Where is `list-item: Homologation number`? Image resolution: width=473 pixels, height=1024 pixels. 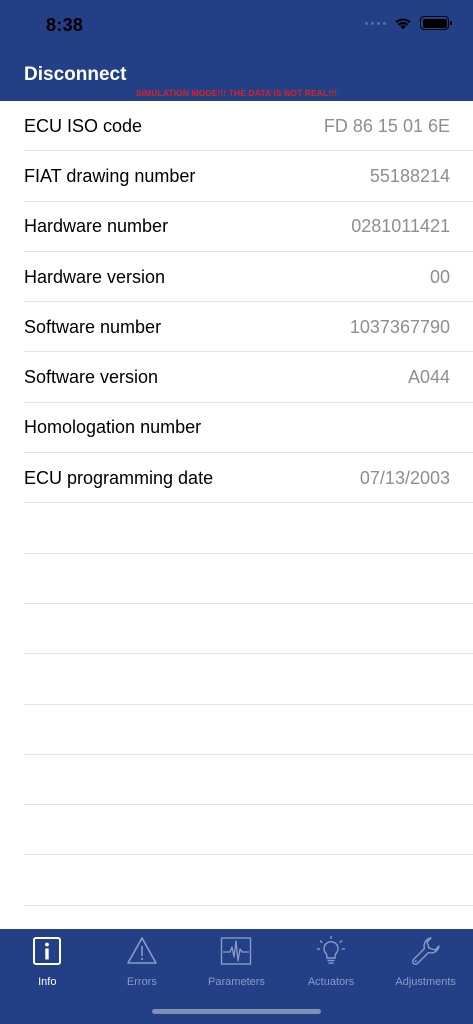
list-item: Homologation number is located at coordinates (236, 428).